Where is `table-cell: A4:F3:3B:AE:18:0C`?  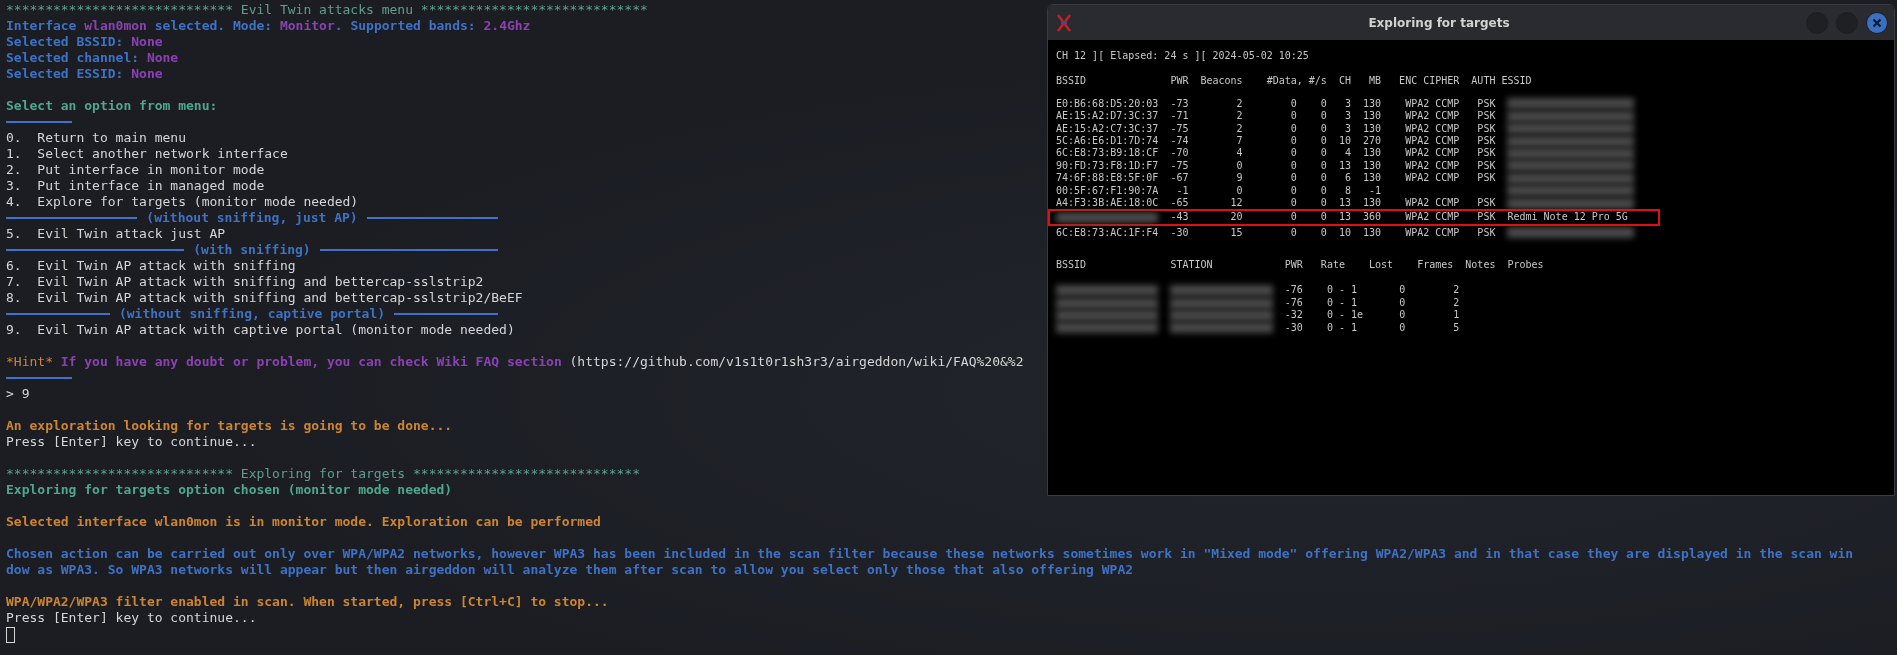 table-cell: A4:F3:3B:AE:18:0C is located at coordinates (1107, 202).